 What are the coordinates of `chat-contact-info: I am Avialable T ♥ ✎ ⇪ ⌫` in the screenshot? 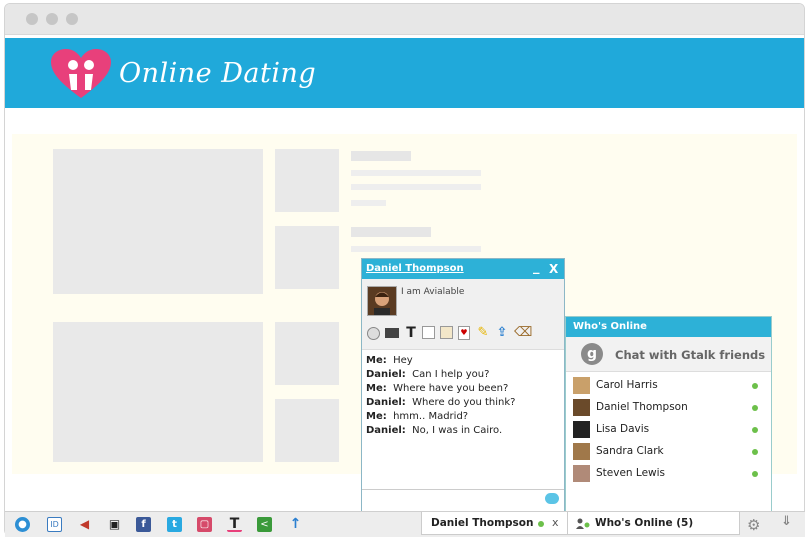 It's located at (463, 314).